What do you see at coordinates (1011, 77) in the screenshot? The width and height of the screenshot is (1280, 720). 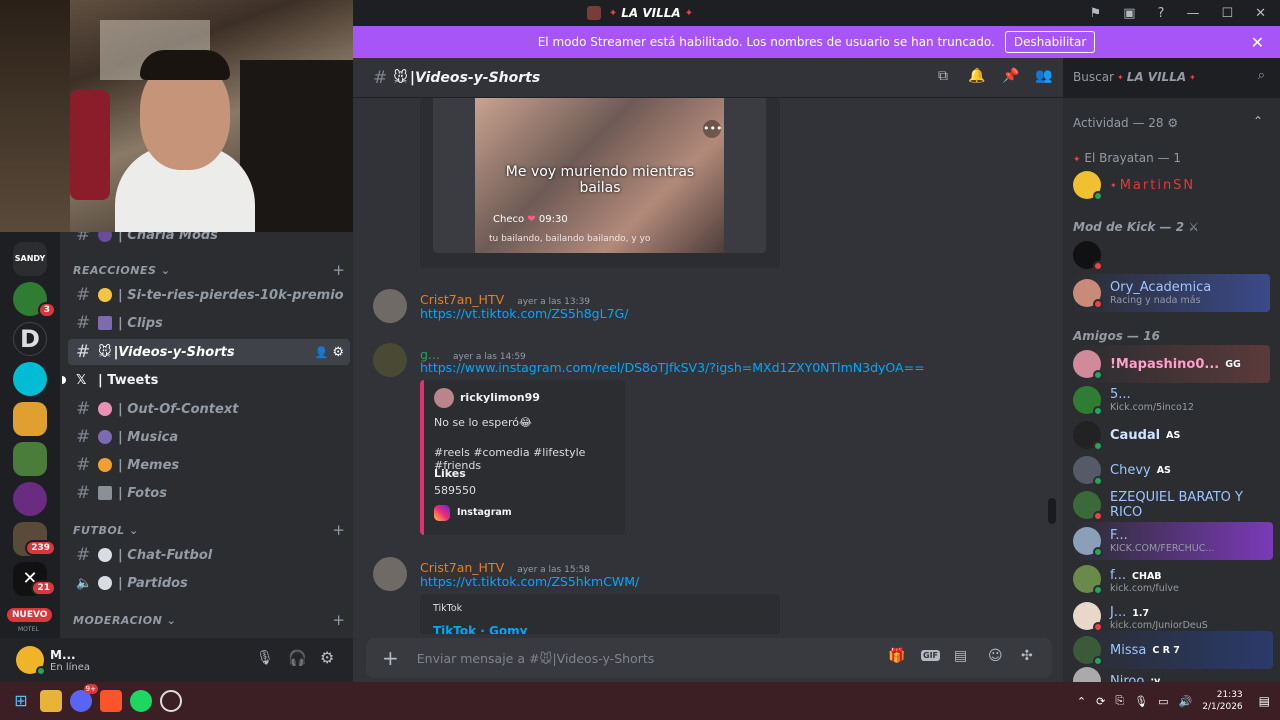 I see `pin-icon: 📌` at bounding box center [1011, 77].